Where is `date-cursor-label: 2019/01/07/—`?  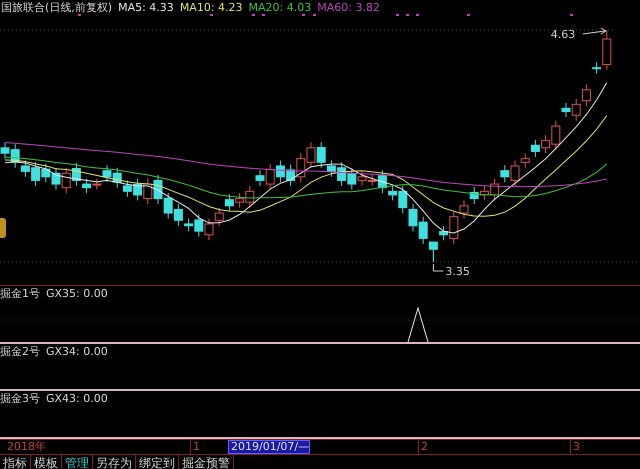
date-cursor-label: 2019/01/07/— is located at coordinates (269, 447).